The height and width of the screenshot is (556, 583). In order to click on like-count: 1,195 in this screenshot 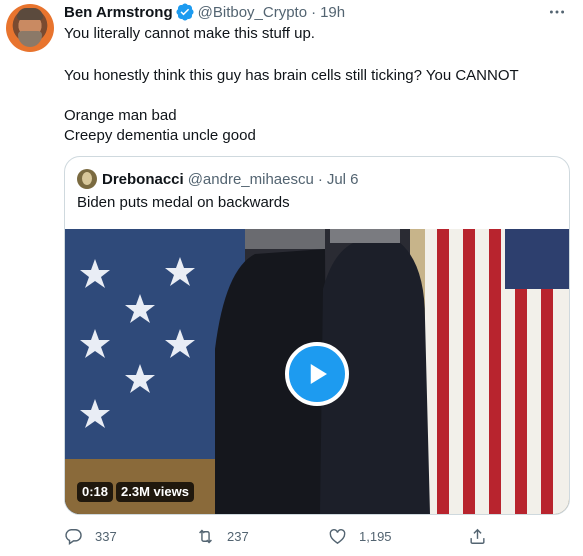, I will do `click(375, 536)`.